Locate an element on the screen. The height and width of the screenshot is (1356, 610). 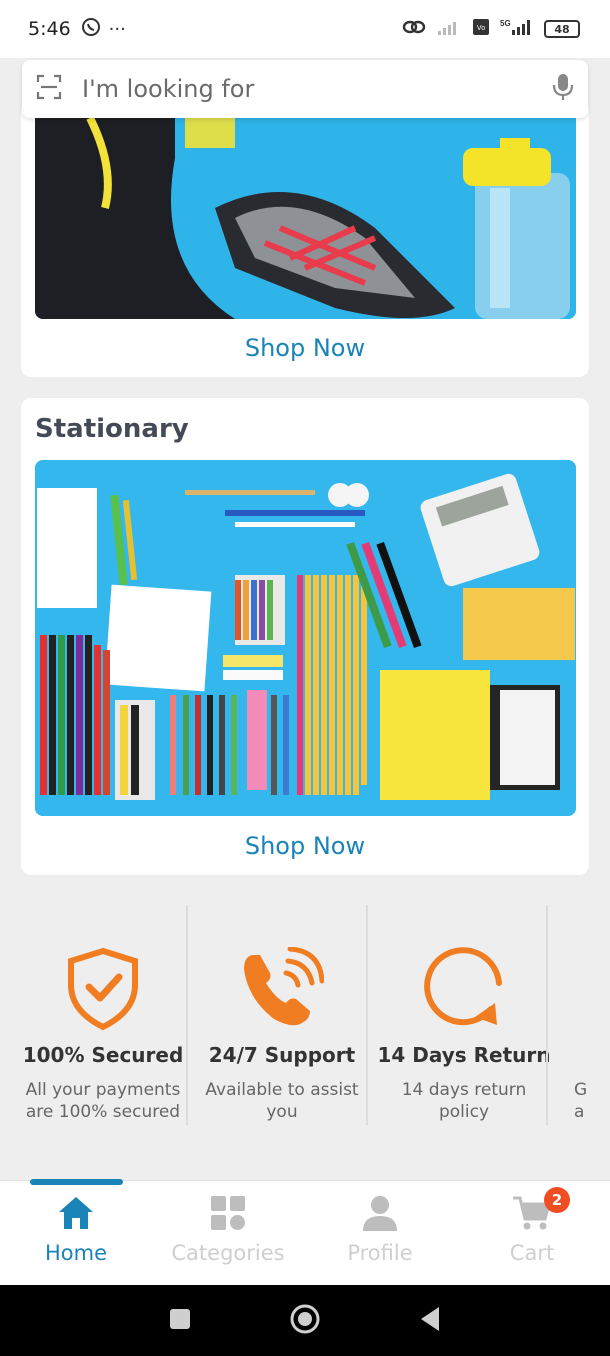
scan-icon is located at coordinates (49, 89).